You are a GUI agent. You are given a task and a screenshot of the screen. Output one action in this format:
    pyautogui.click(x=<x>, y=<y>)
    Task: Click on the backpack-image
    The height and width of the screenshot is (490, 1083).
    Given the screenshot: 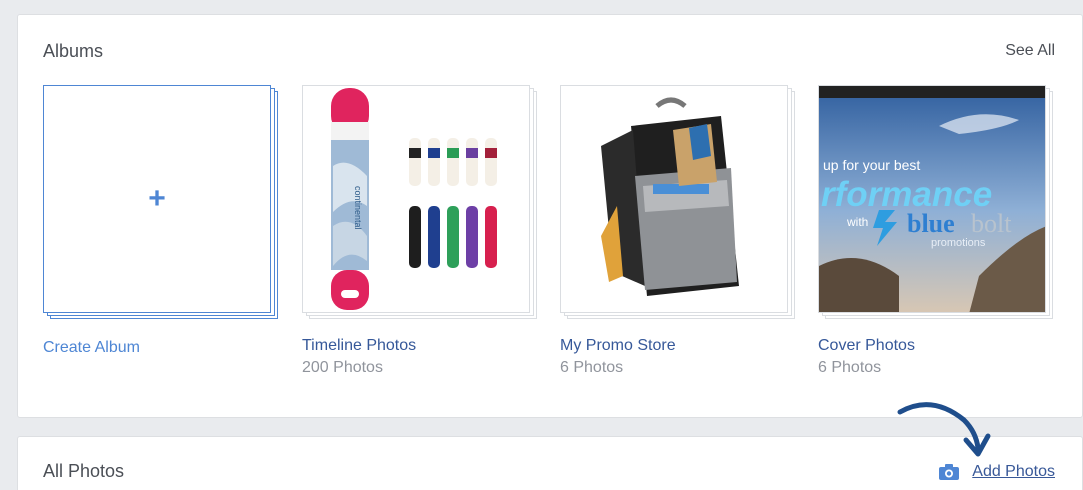 What is the action you would take?
    pyautogui.click(x=670, y=196)
    